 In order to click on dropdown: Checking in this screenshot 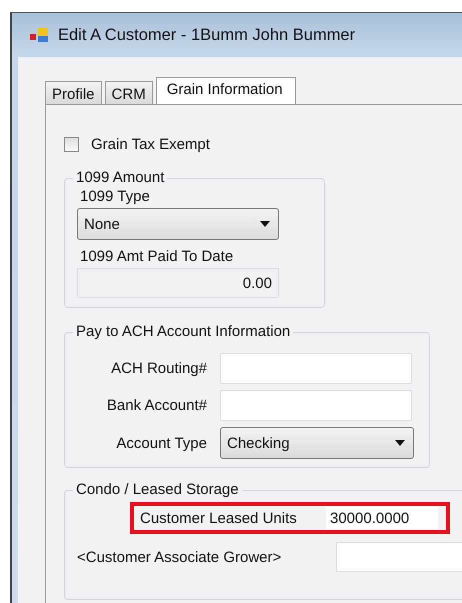, I will do `click(317, 443)`.